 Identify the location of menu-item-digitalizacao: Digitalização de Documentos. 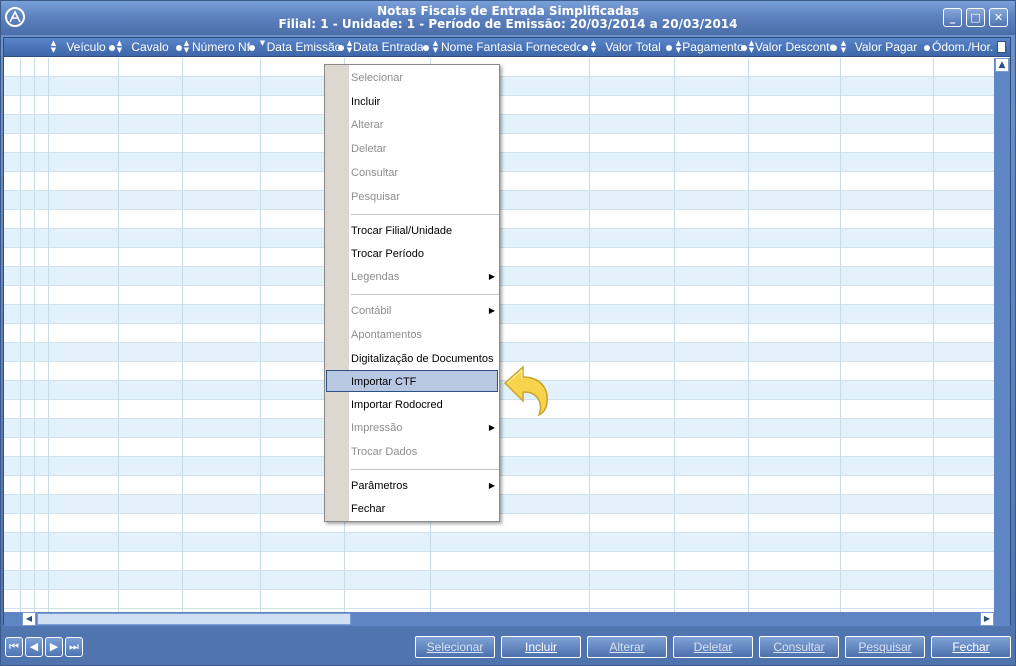
(424, 359).